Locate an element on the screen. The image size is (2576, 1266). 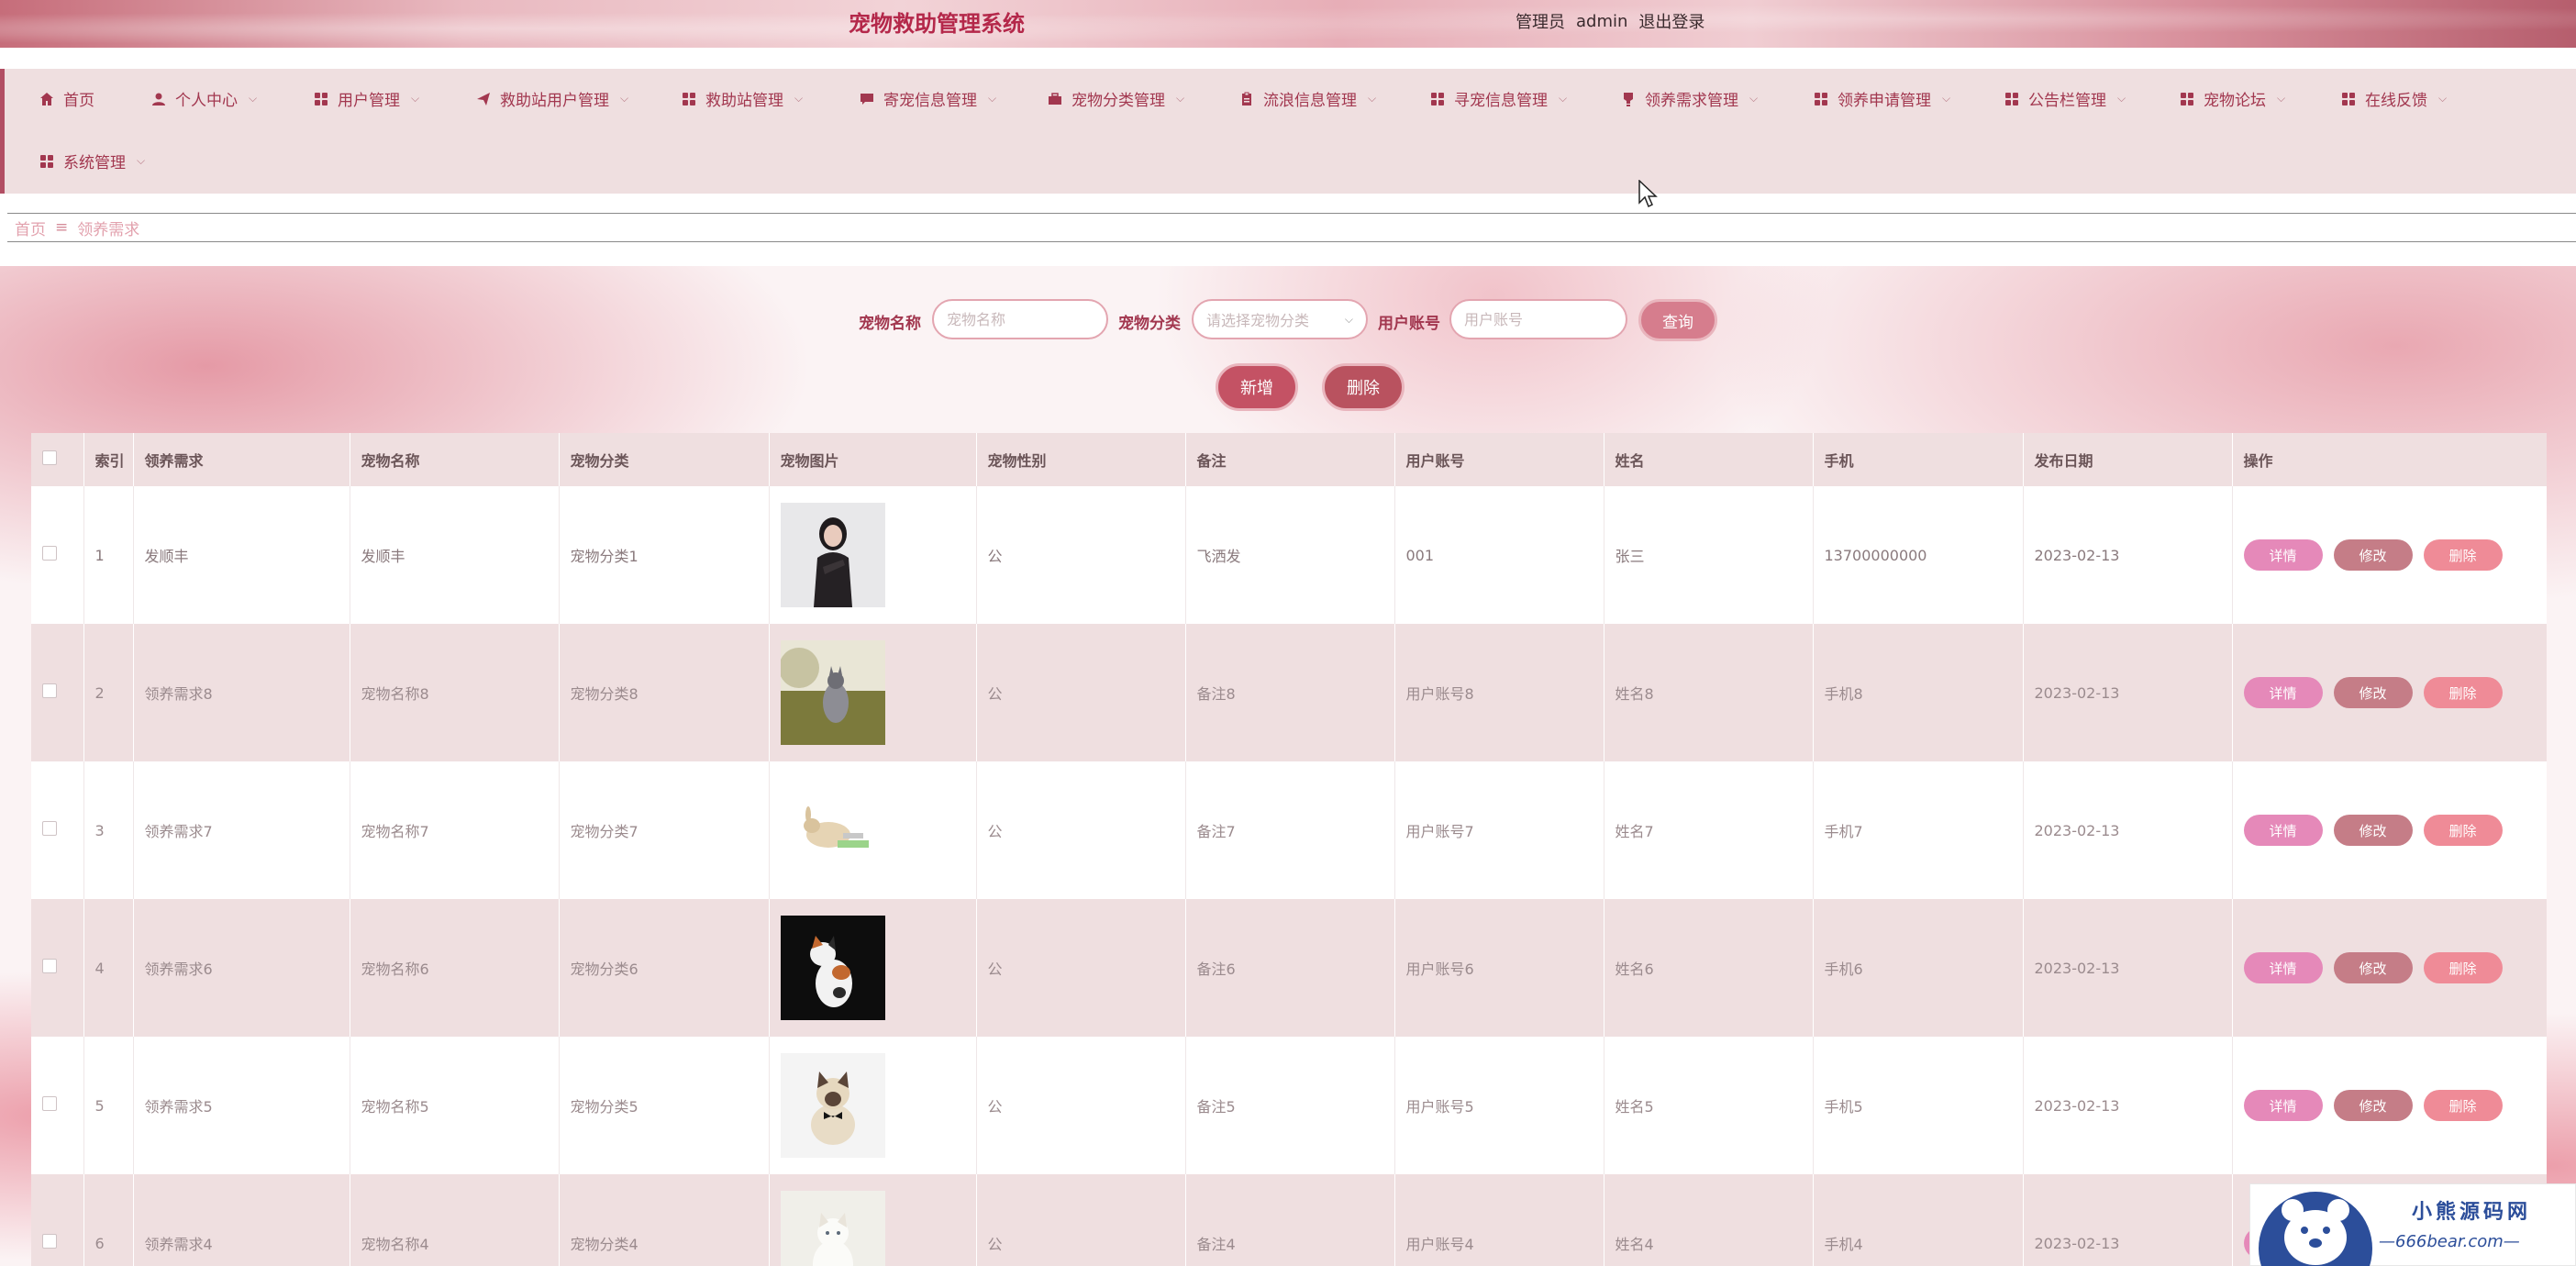
nav-item-station-user-management: 救助站用户管理 ⌵ is located at coordinates (552, 98).